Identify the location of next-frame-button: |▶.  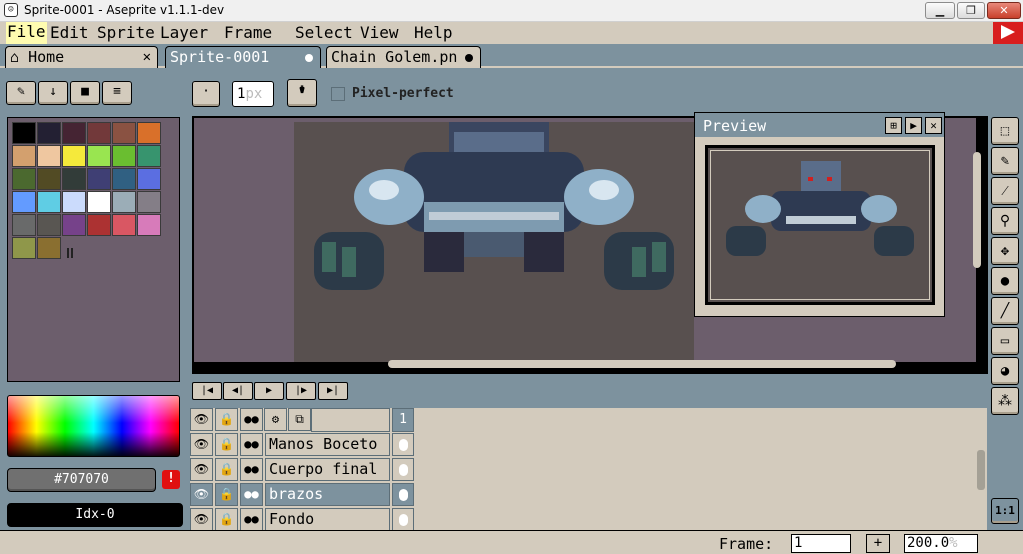
(301, 391).